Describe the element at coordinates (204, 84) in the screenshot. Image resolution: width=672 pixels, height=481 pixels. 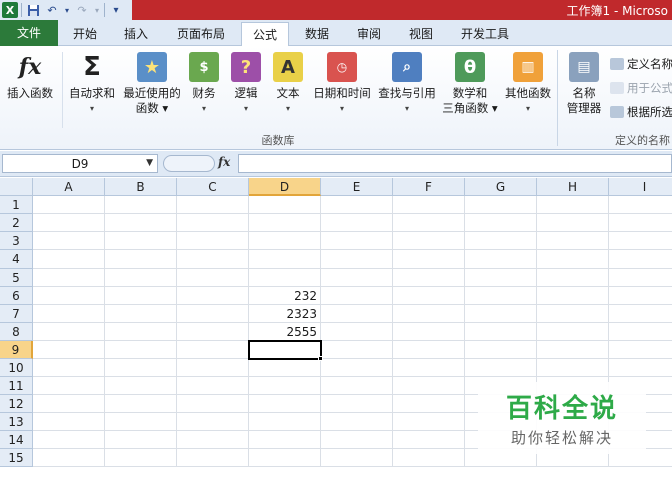
I see `financial-button: $ 财务 ▾` at that location.